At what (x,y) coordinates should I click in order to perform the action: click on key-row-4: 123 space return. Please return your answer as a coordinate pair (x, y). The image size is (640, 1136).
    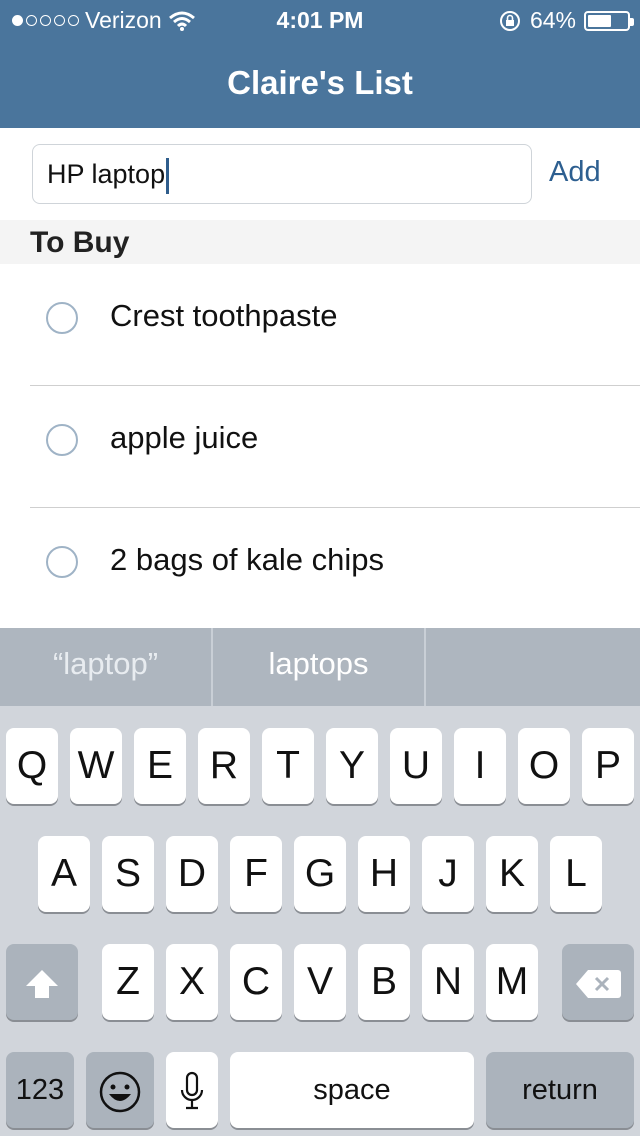
    Looking at the image, I should click on (320, 1091).